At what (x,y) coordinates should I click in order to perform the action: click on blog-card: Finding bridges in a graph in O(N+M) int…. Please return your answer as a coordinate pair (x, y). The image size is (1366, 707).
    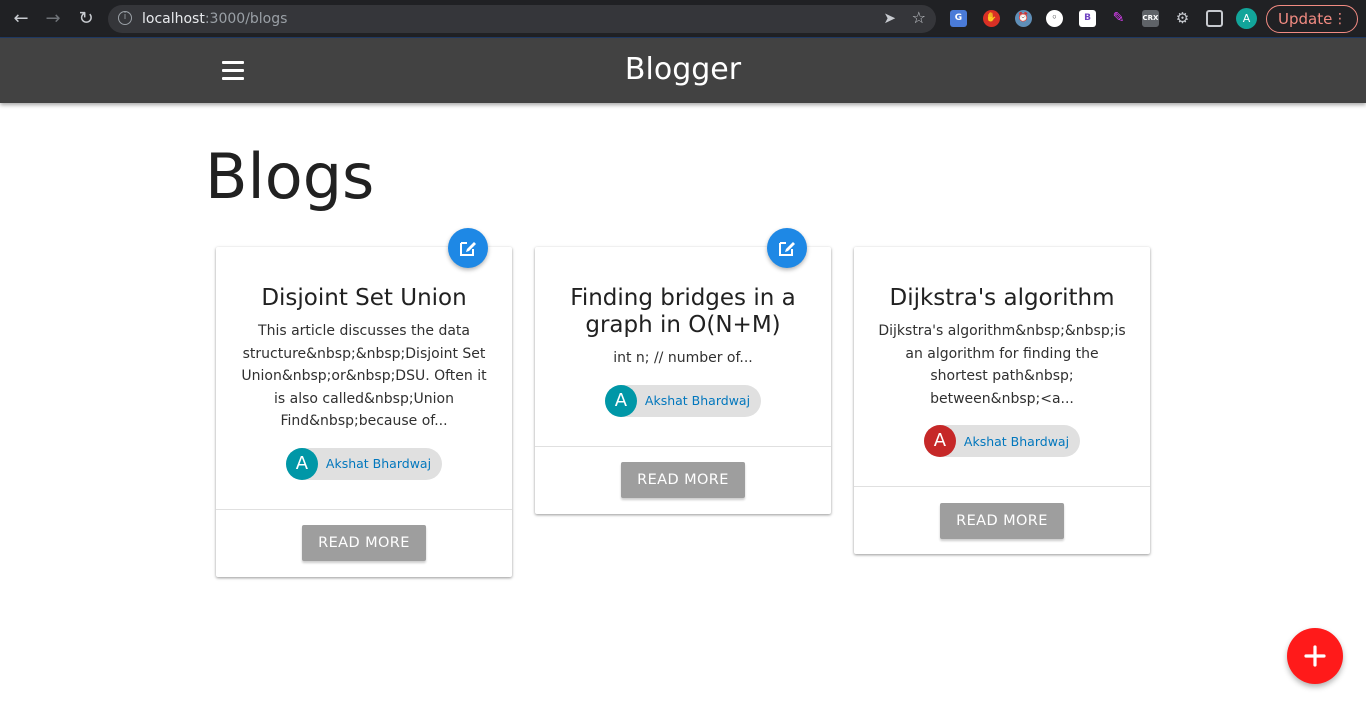
    Looking at the image, I should click on (683, 371).